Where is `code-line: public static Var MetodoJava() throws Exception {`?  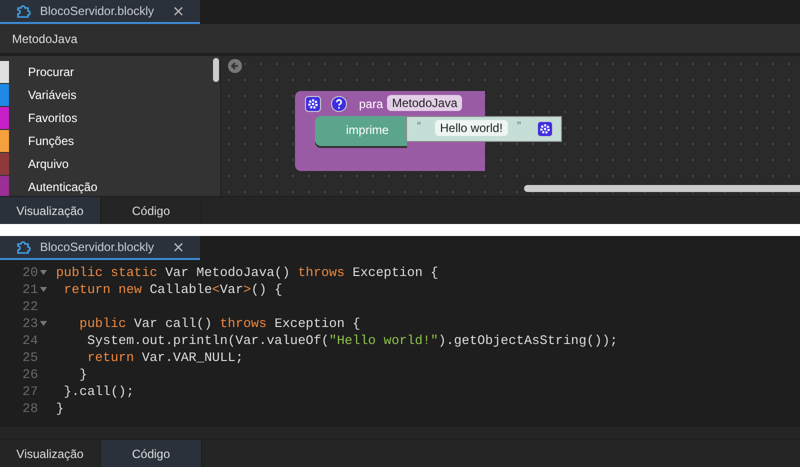
code-line: public static Var MetodoJava() throws Exception { is located at coordinates (246, 272).